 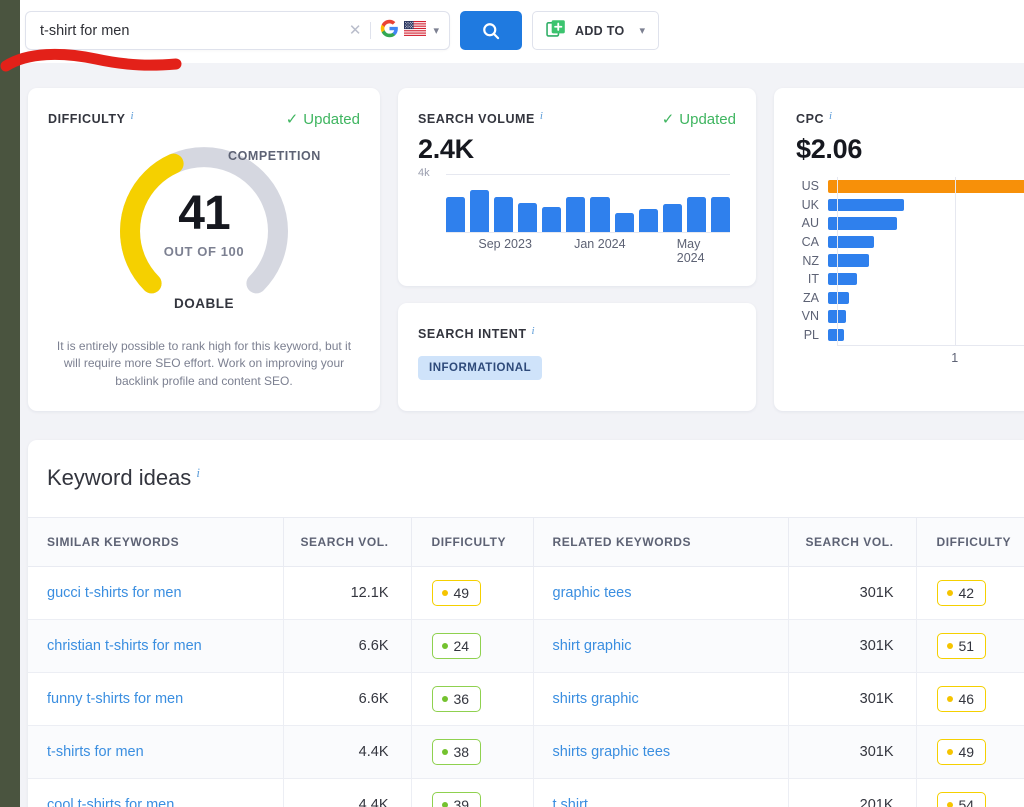 I want to click on cpc-country-label: VN, so click(x=810, y=316).